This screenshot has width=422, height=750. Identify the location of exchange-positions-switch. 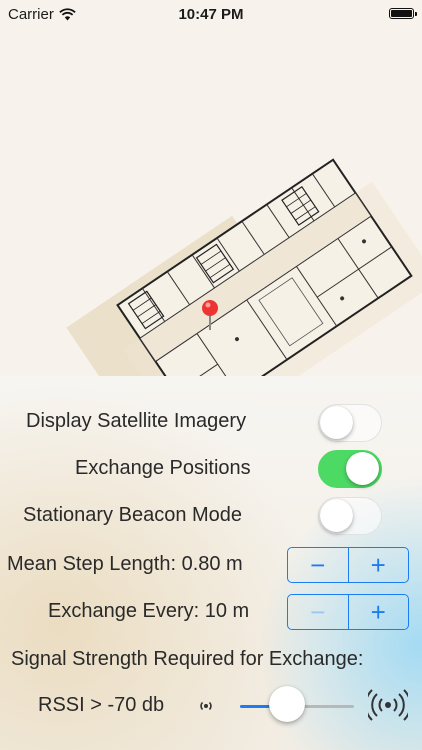
(350, 469).